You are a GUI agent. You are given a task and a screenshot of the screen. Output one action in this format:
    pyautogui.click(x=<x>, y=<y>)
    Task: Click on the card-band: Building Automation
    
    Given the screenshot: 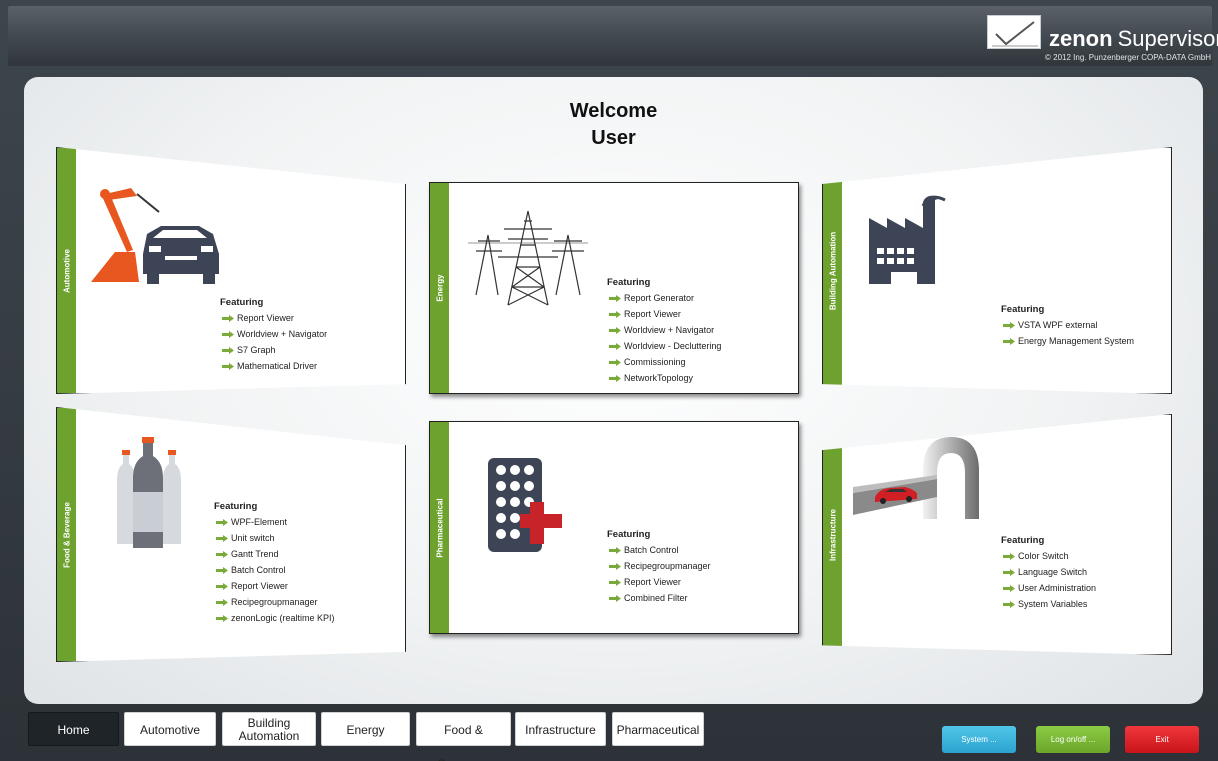 What is the action you would take?
    pyautogui.click(x=832, y=270)
    